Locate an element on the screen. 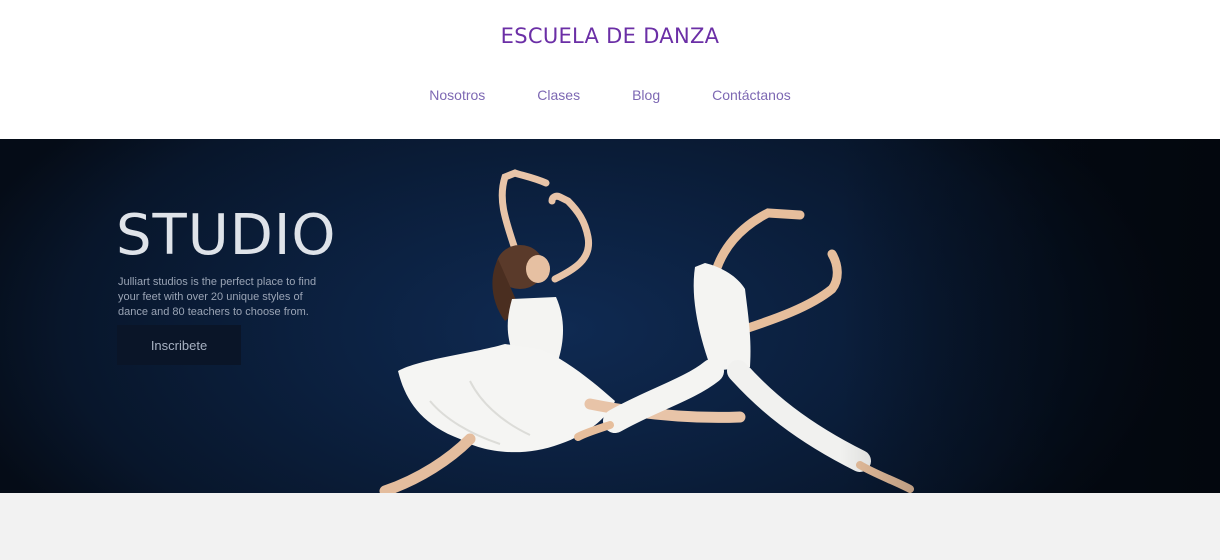 The image size is (1220, 560). main-nav: Nosotros Clases Blog Contáctanos is located at coordinates (610, 95).